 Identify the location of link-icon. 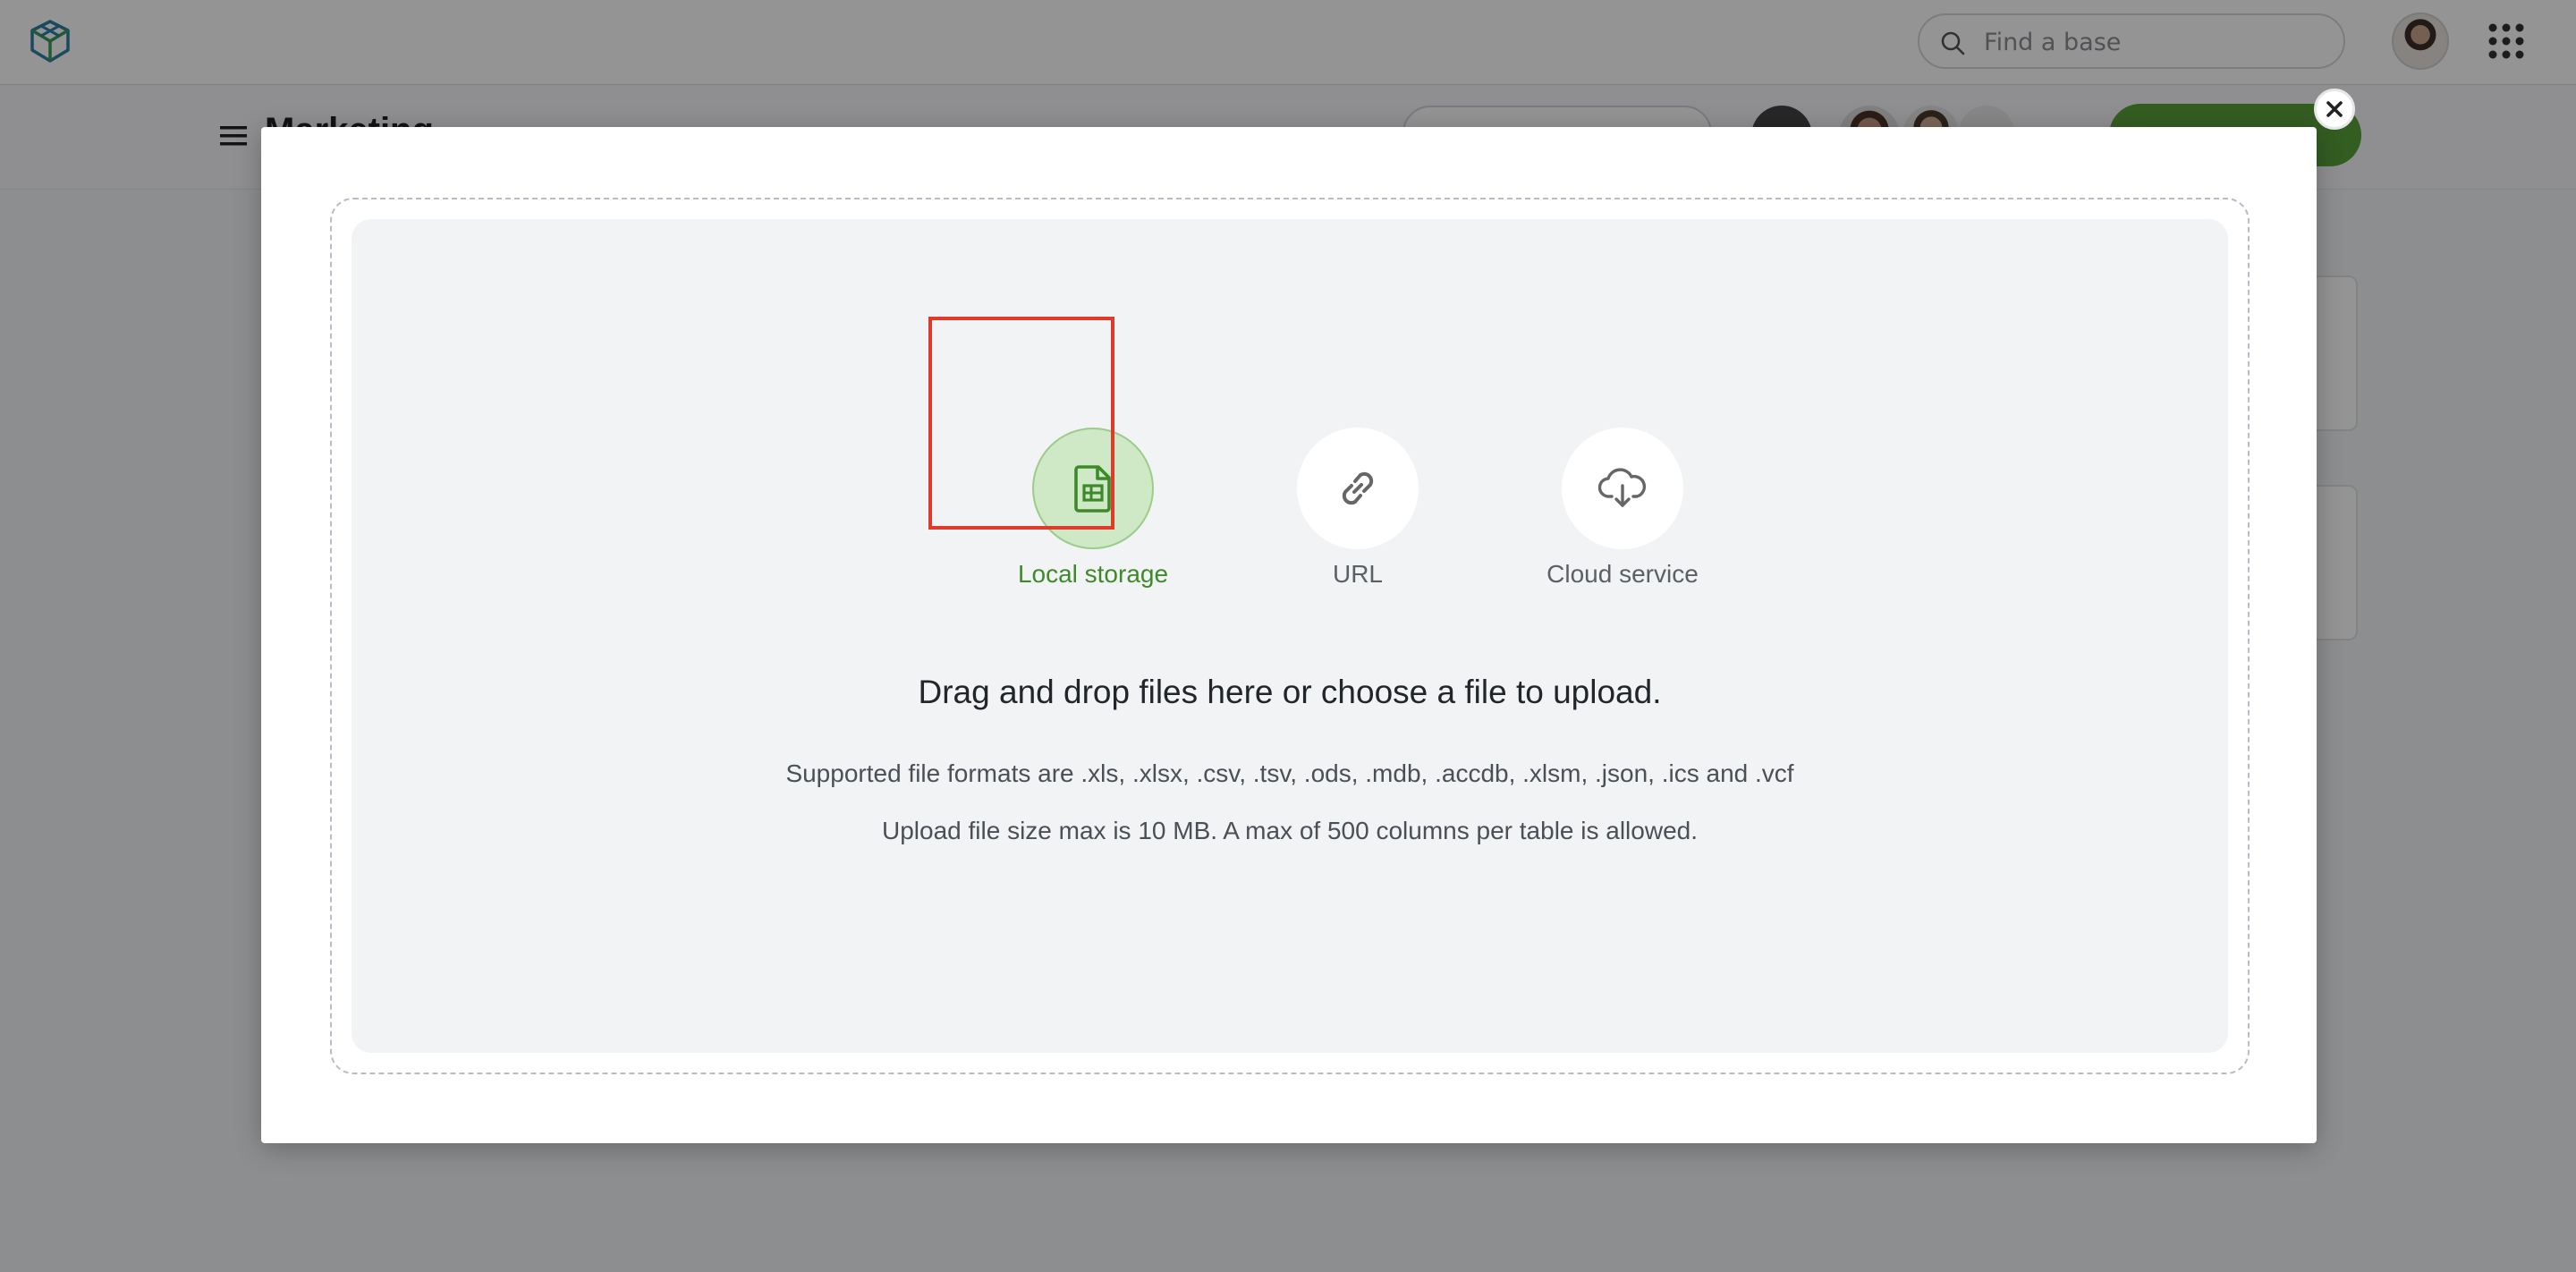
(1358, 488).